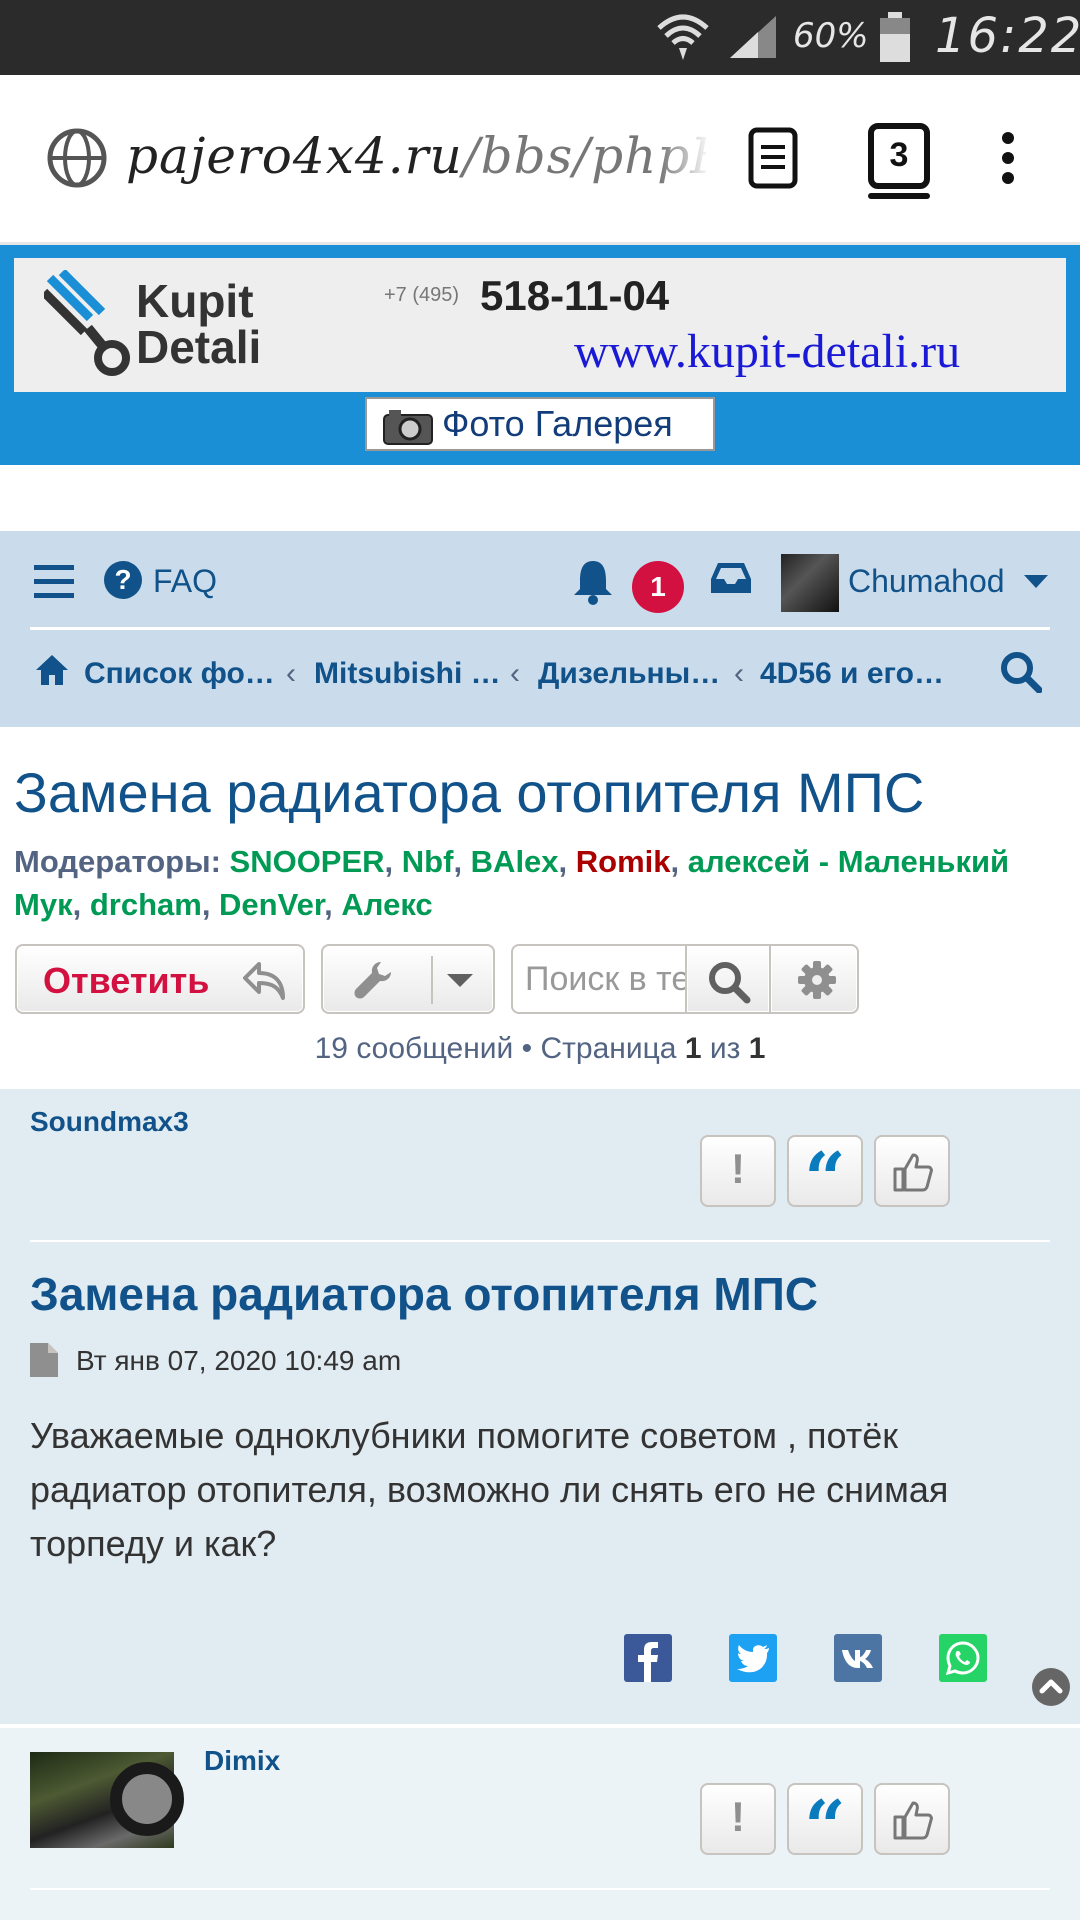 The width and height of the screenshot is (1080, 1920). What do you see at coordinates (773, 158) in the screenshot?
I see `reader-mode-icon` at bounding box center [773, 158].